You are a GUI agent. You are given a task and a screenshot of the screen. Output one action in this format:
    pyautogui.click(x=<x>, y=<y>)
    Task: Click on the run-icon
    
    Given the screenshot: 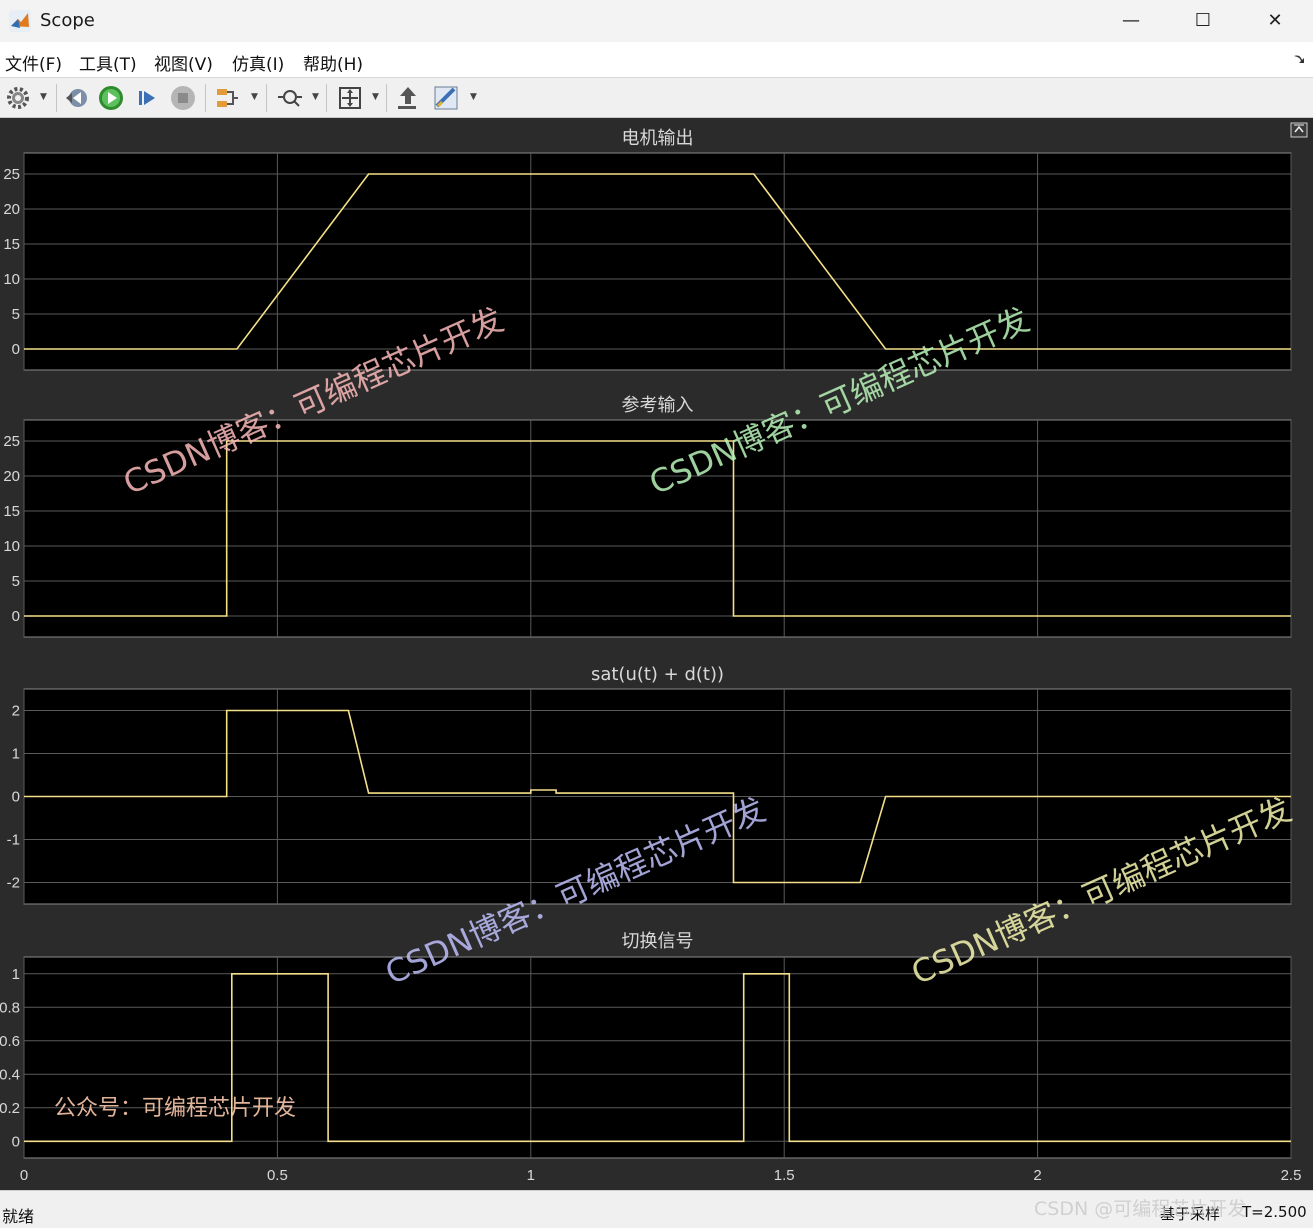 What is the action you would take?
    pyautogui.click(x=111, y=98)
    